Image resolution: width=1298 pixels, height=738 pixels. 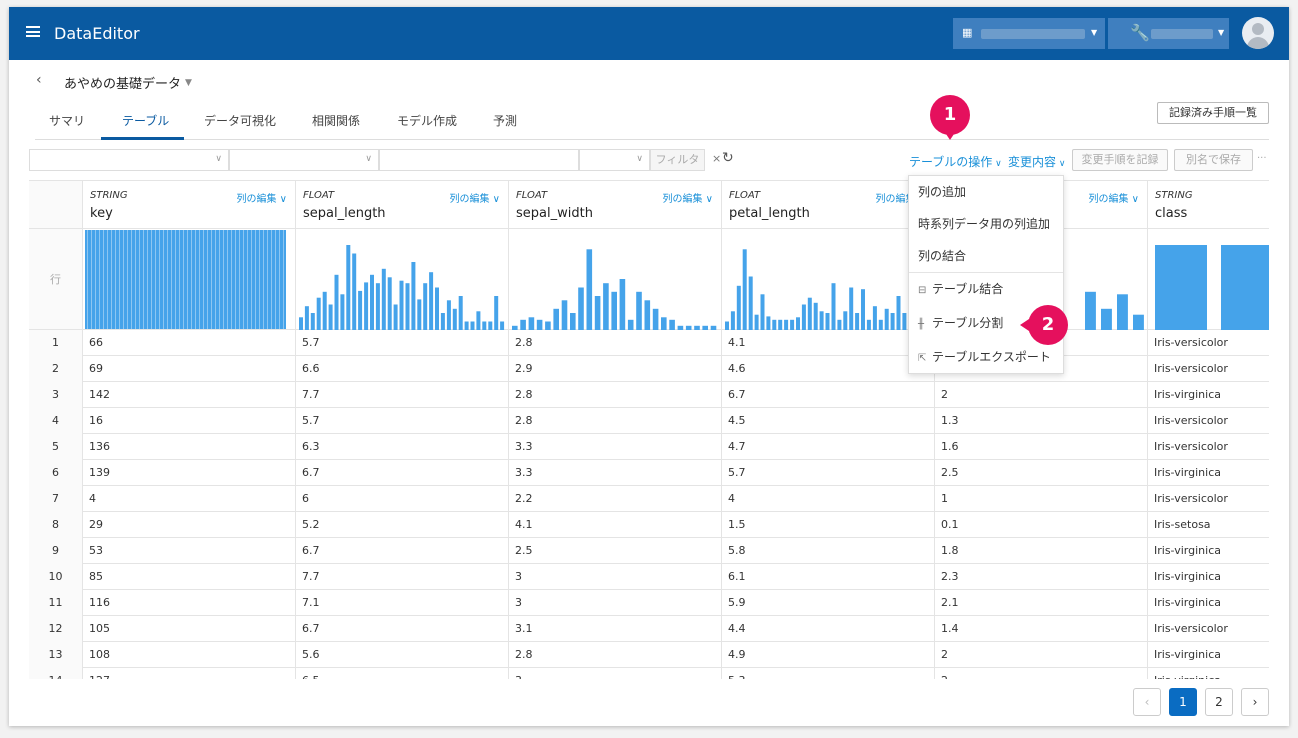 What do you see at coordinates (336, 120) in the screenshot?
I see `tab-correlation: 相関関係` at bounding box center [336, 120].